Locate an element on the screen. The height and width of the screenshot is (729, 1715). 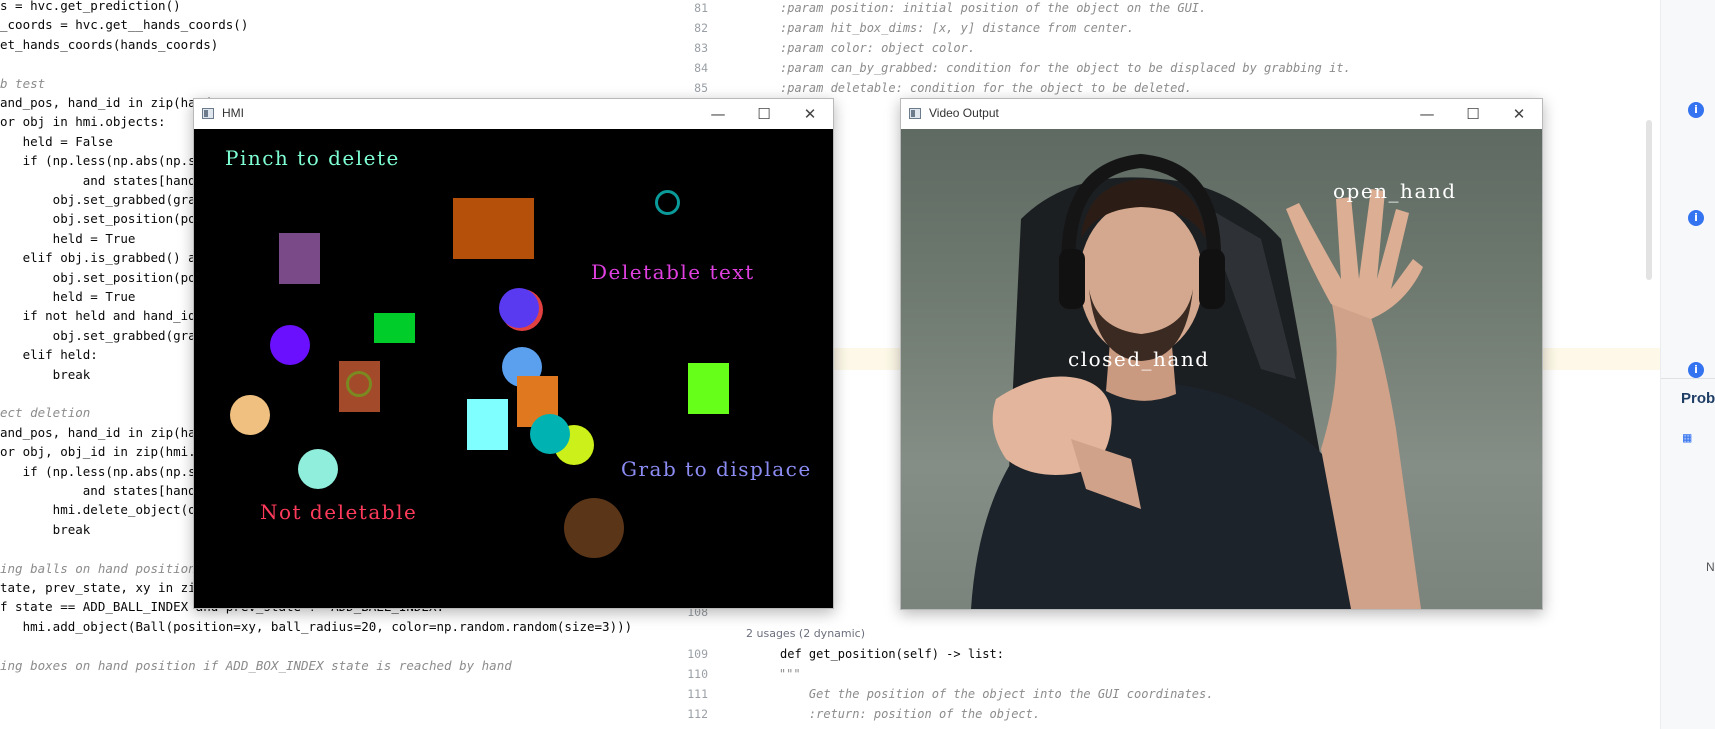
teal-ball is located at coordinates (550, 434).